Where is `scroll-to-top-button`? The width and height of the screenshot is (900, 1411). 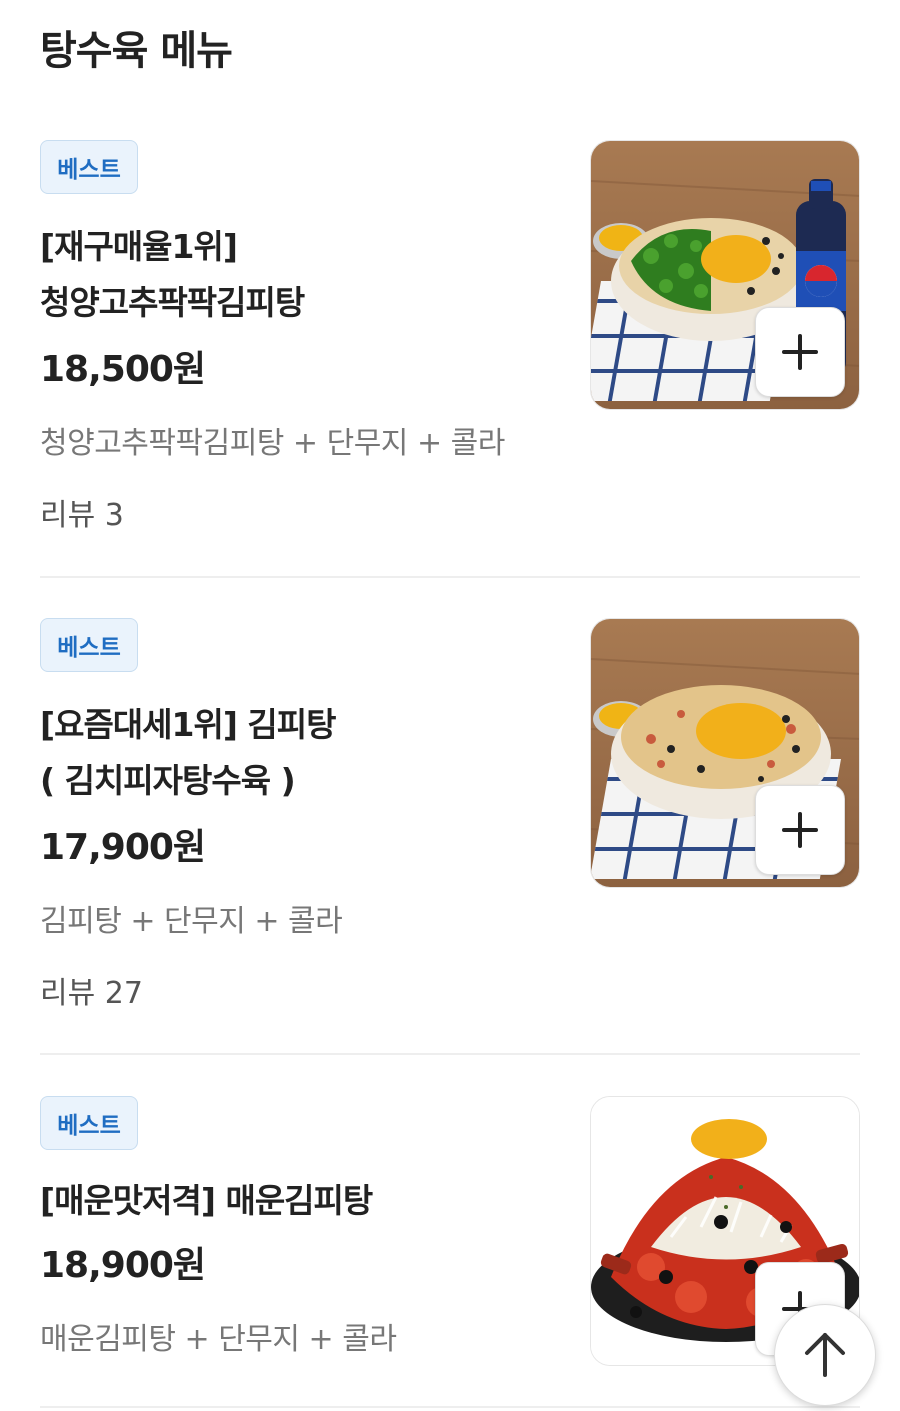 scroll-to-top-button is located at coordinates (825, 1355).